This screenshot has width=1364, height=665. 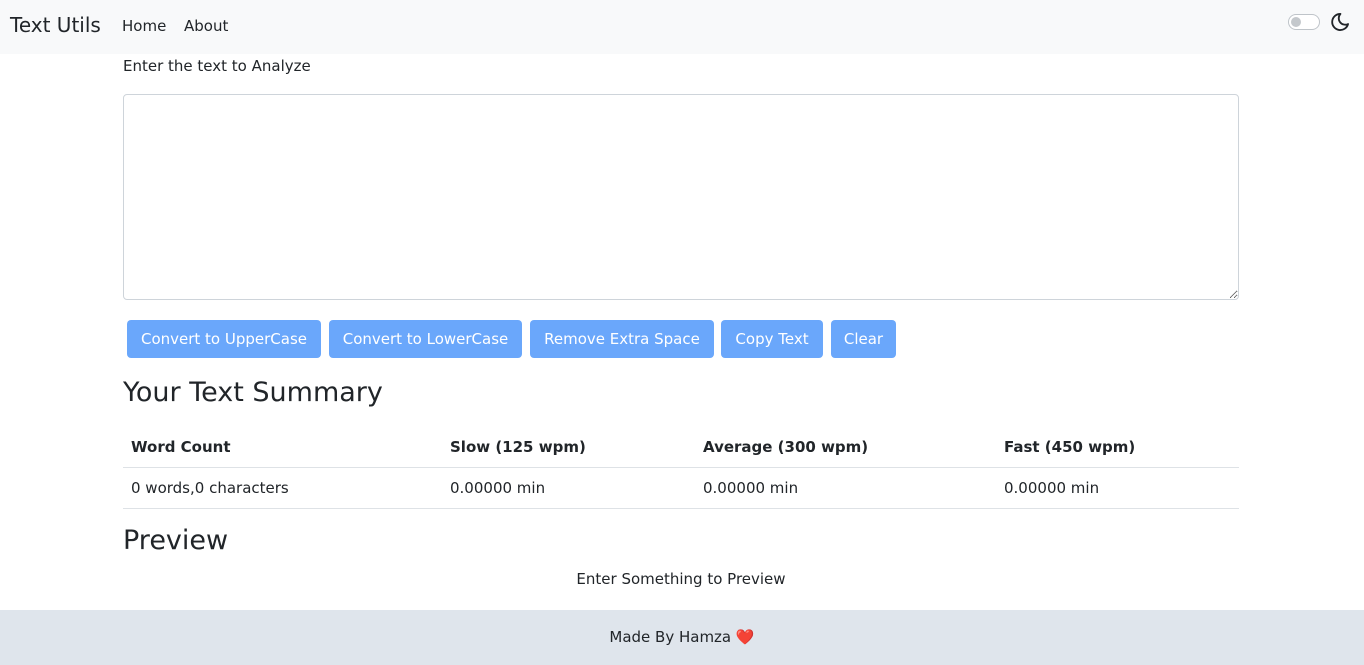 I want to click on footer-credit: Made By Hamza ❤️, so click(x=682, y=637).